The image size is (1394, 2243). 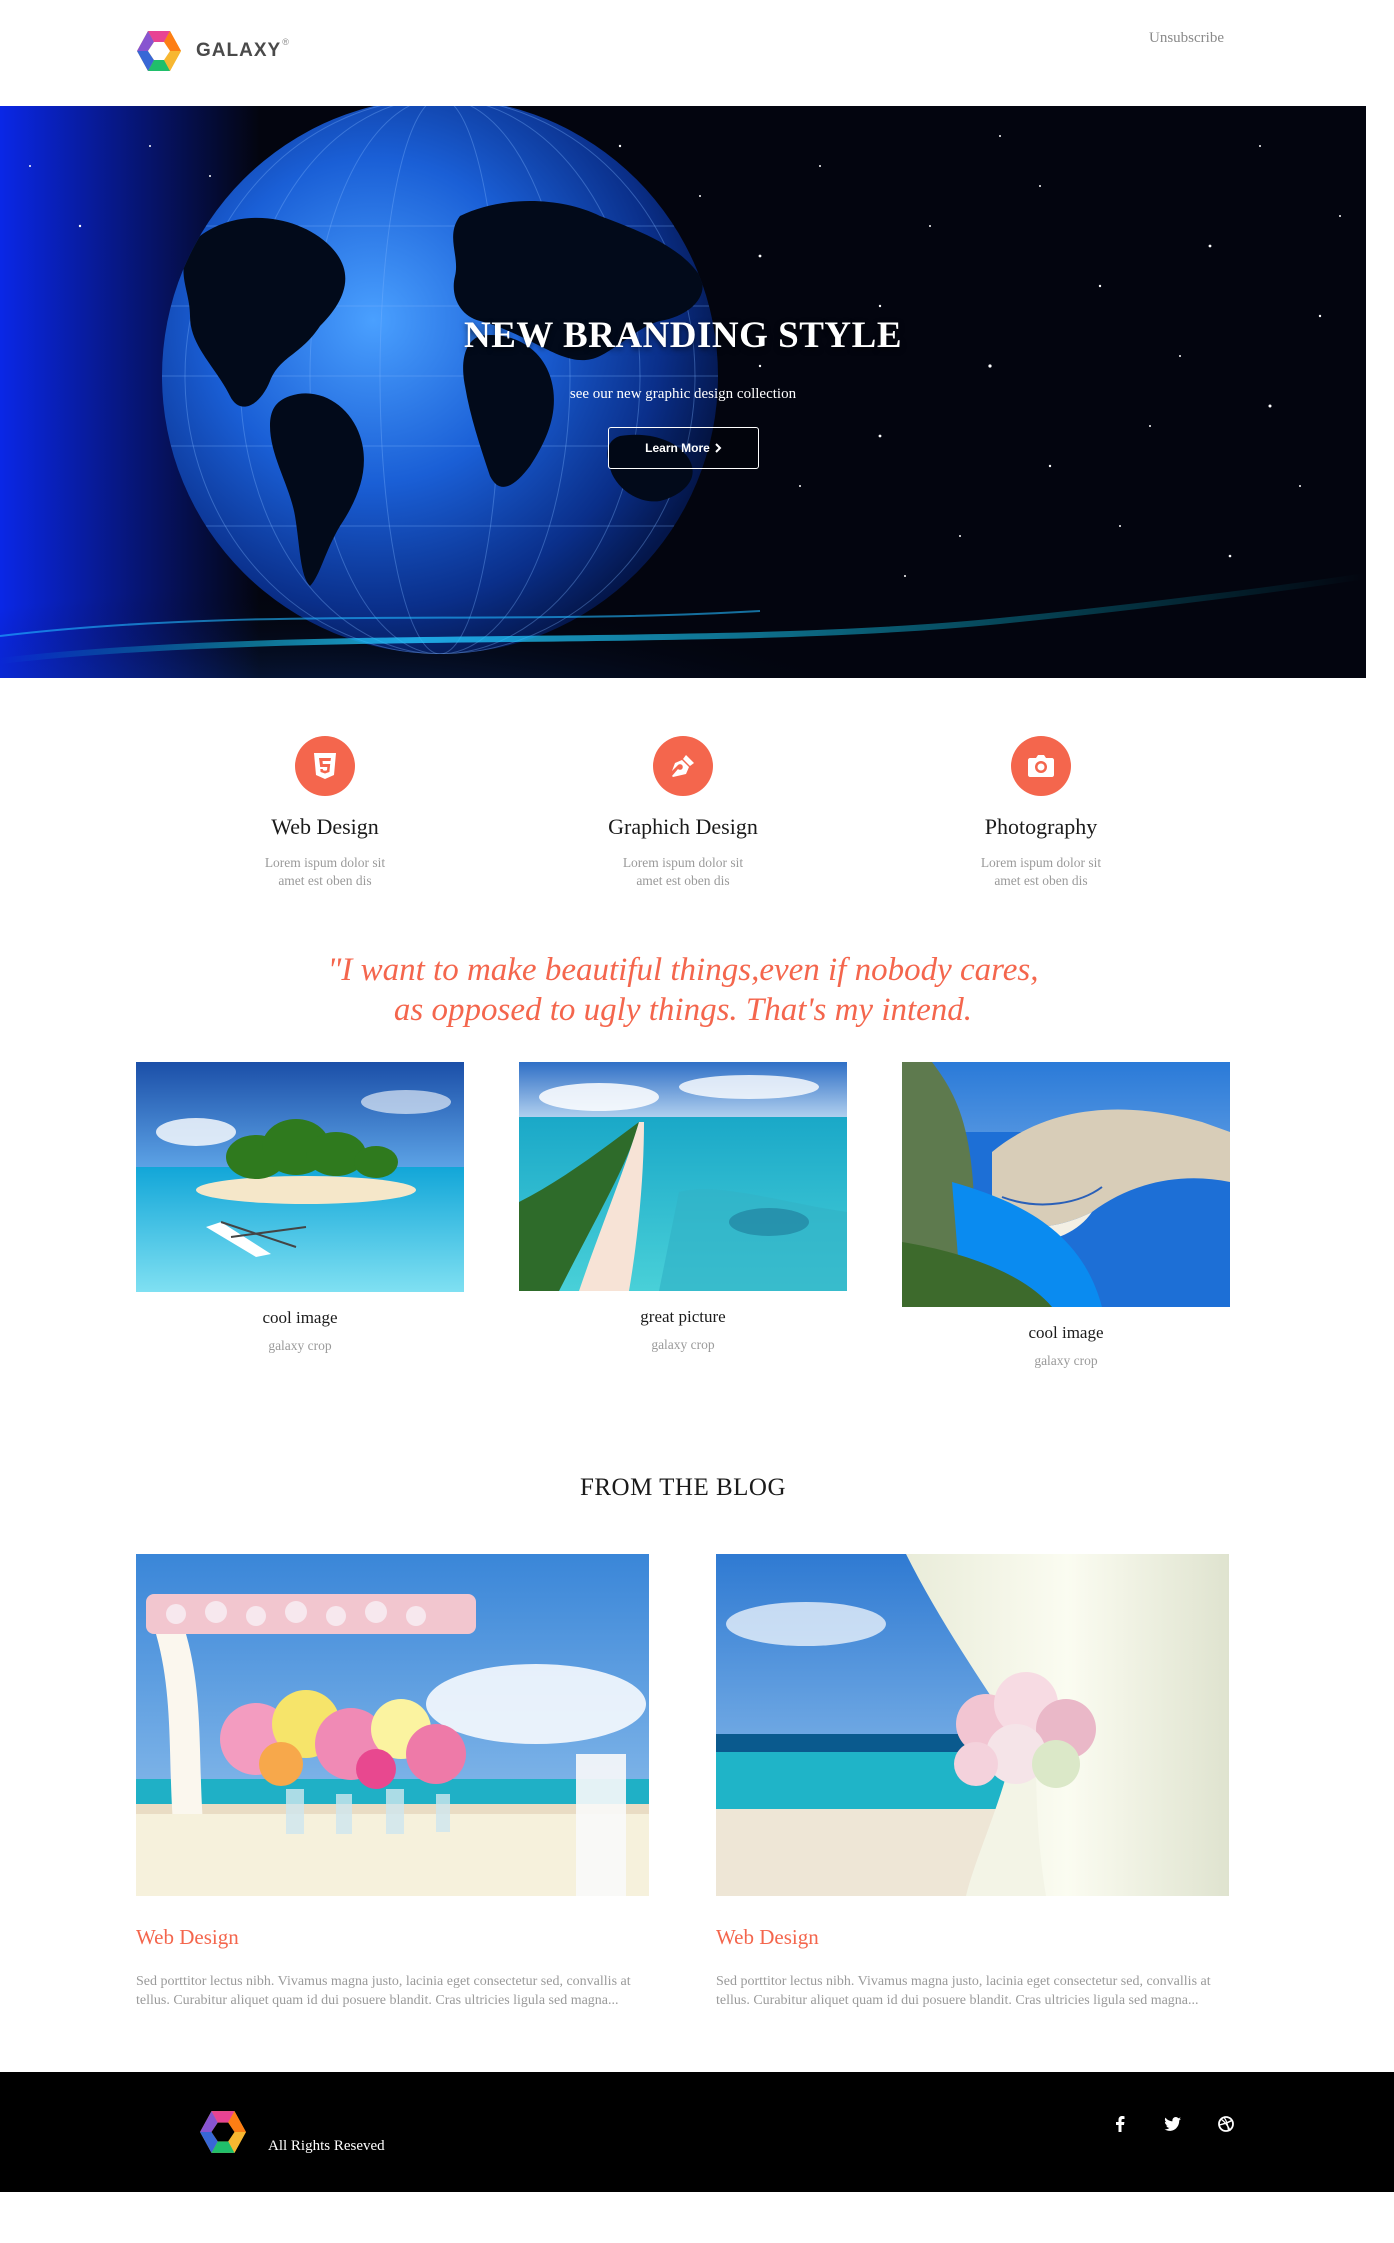 I want to click on aerial-beach-image, so click(x=683, y=1176).